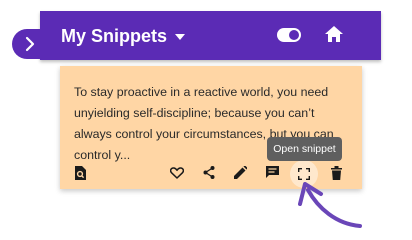 The width and height of the screenshot is (412, 240). I want to click on document-search-icon, so click(80, 173).